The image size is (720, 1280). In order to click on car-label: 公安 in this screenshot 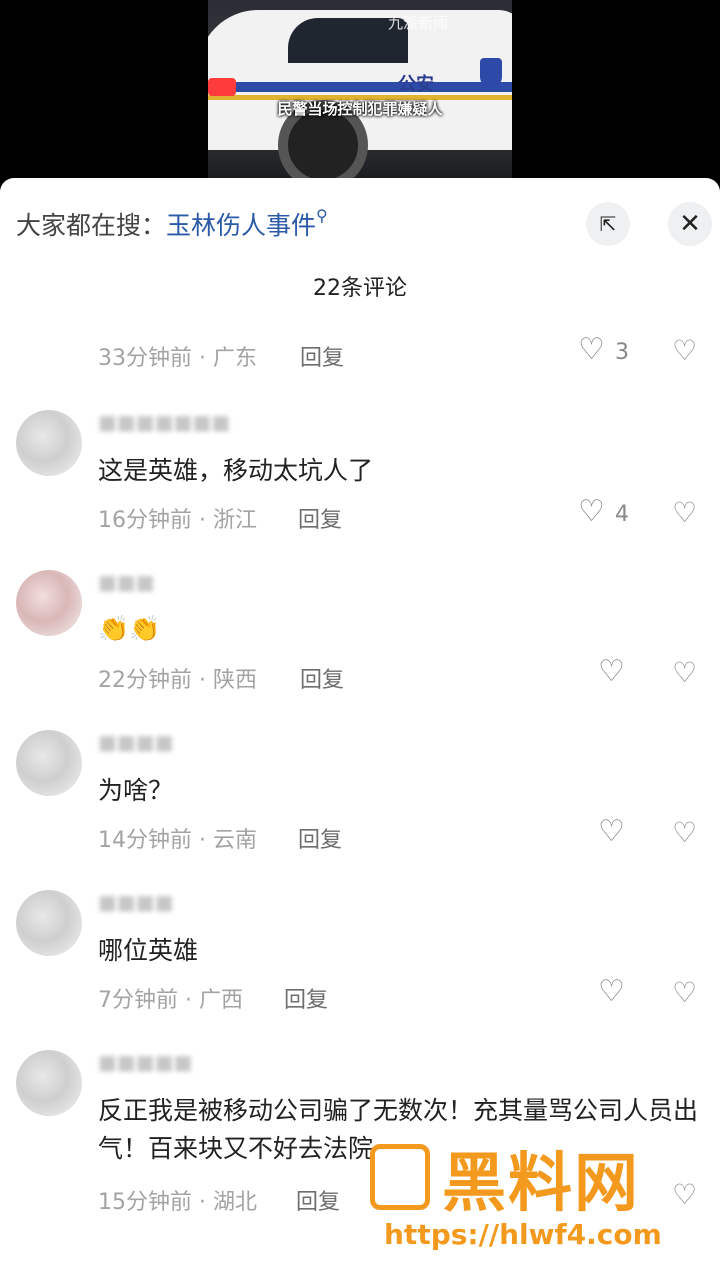, I will do `click(416, 84)`.